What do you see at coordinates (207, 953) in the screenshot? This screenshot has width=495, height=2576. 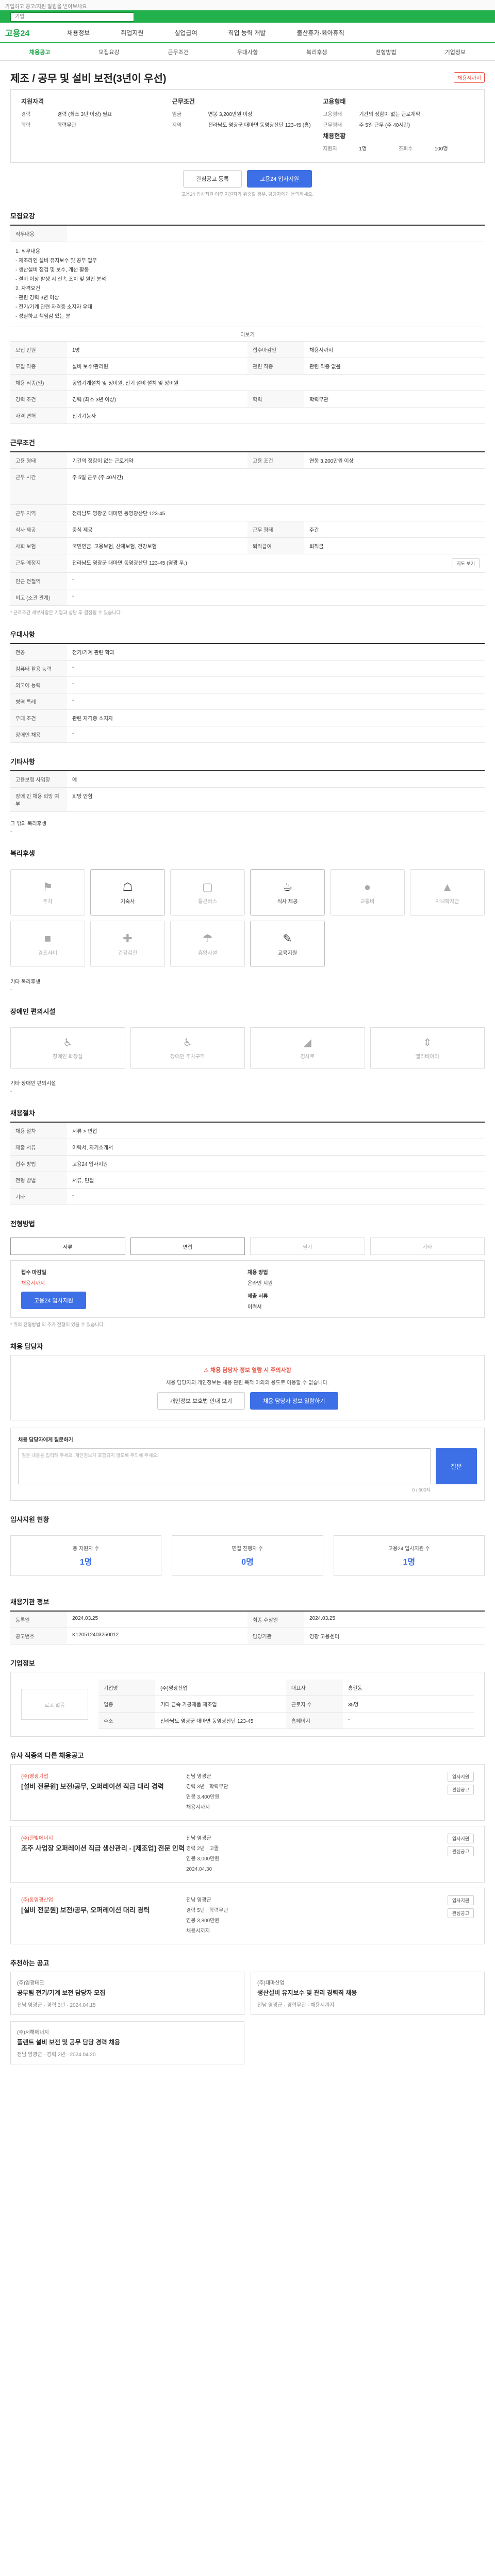 I see `welfare-label: 휴양시설` at bounding box center [207, 953].